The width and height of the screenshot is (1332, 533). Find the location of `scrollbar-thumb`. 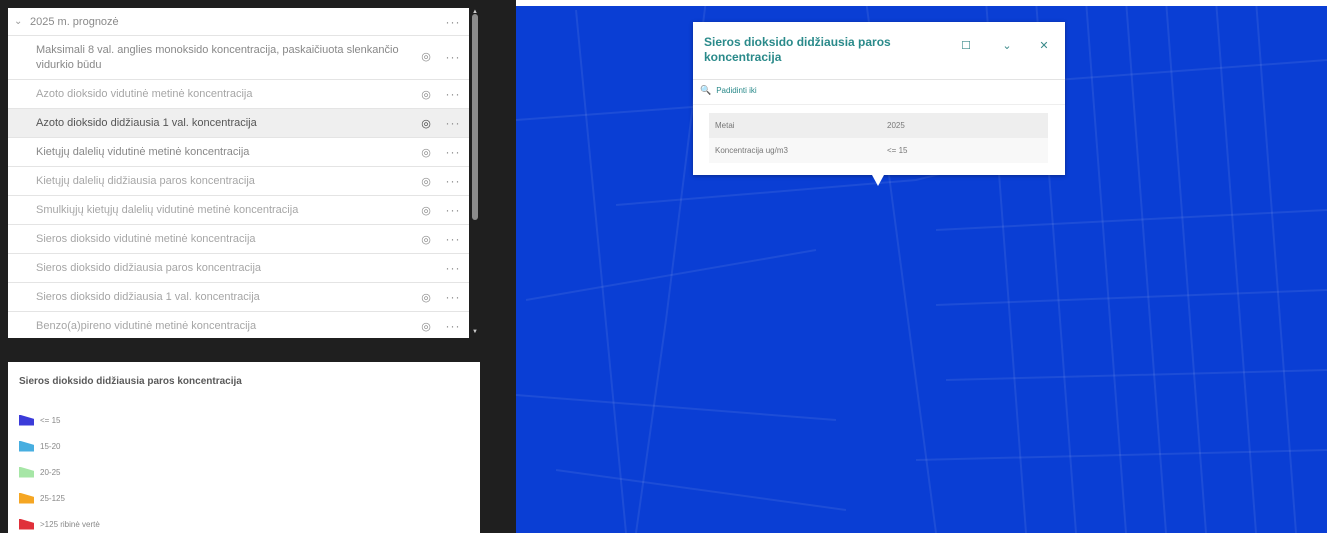

scrollbar-thumb is located at coordinates (475, 117).